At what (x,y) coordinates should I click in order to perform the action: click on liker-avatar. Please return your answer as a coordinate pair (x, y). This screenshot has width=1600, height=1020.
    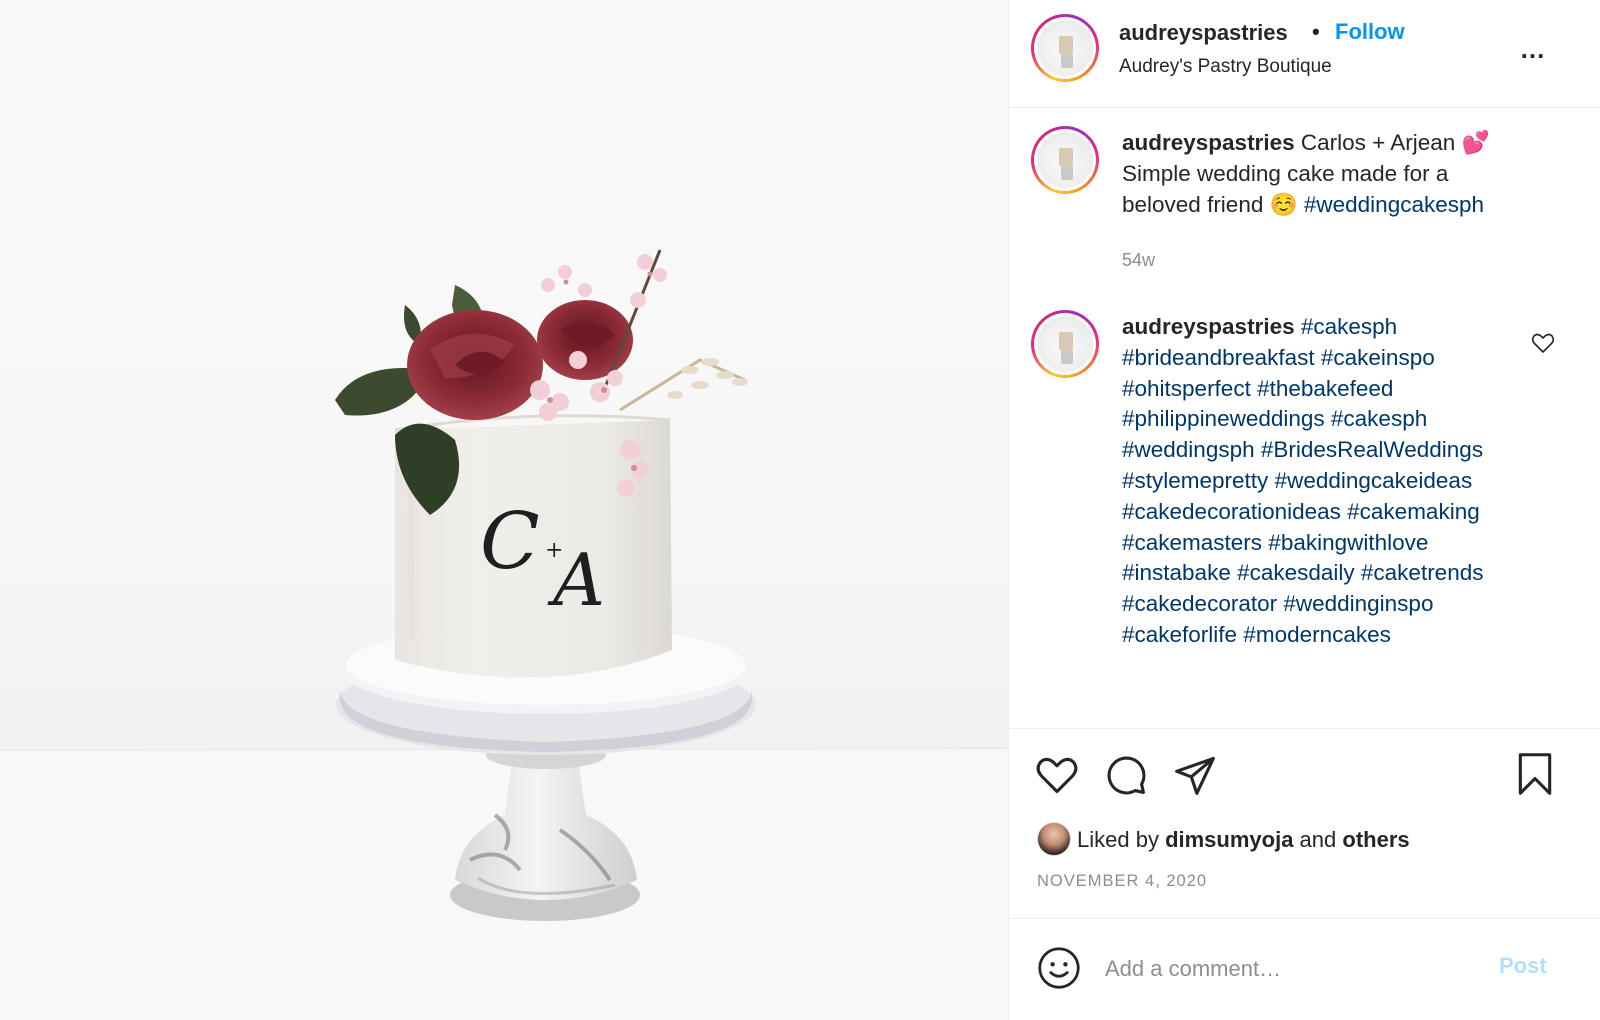
    Looking at the image, I should click on (1054, 839).